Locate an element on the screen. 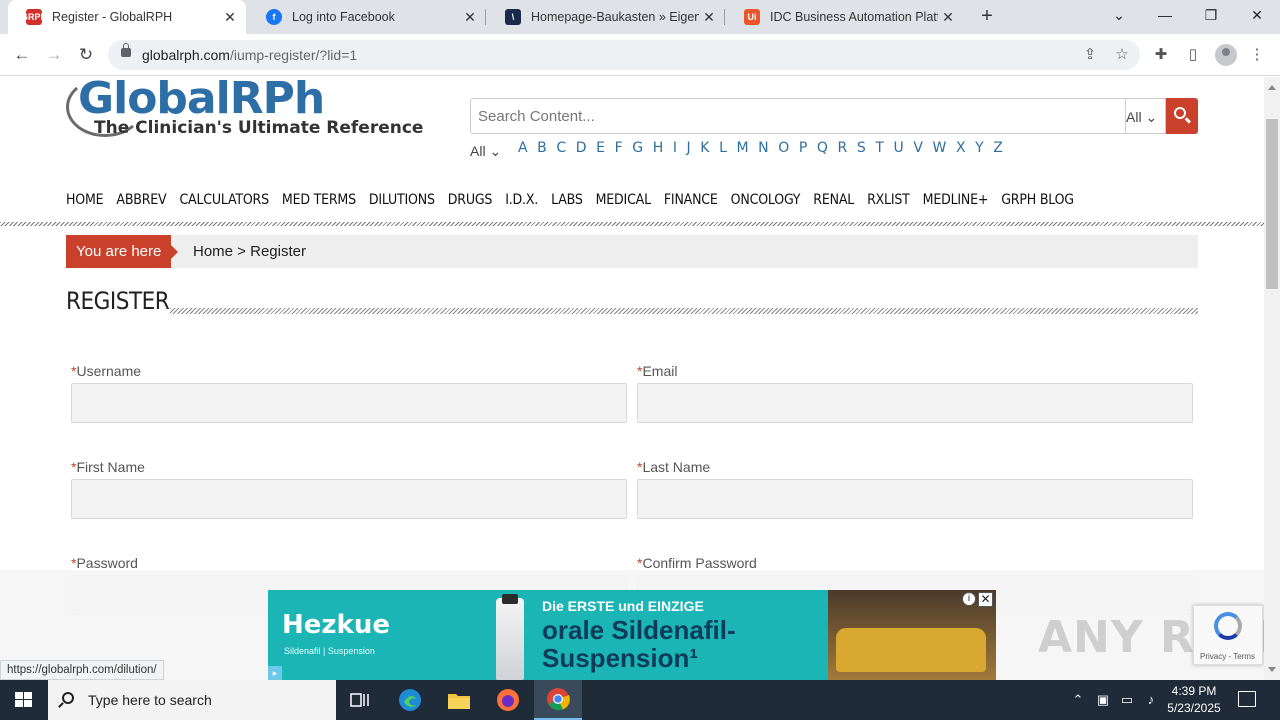 The height and width of the screenshot is (720, 1280). tab-idc-automation: Ui IDC Business Automation Platfor… ✕ is located at coordinates (845, 17).